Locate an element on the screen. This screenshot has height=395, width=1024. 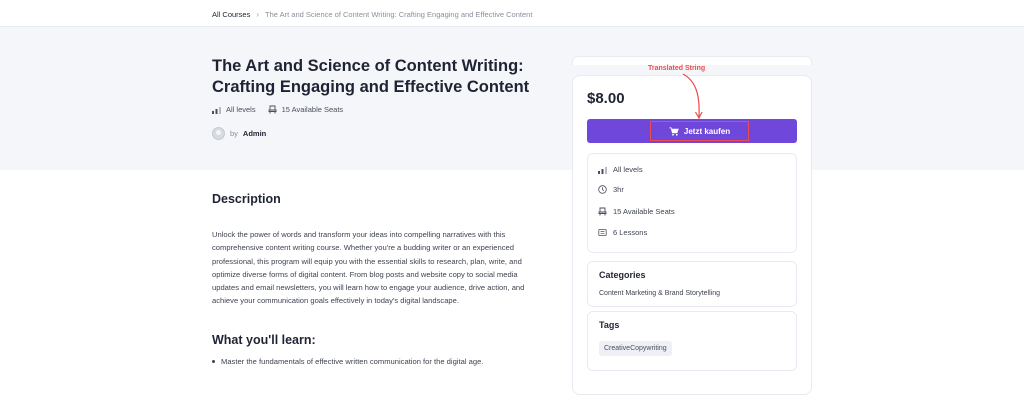
info-level: All levels is located at coordinates (620, 169).